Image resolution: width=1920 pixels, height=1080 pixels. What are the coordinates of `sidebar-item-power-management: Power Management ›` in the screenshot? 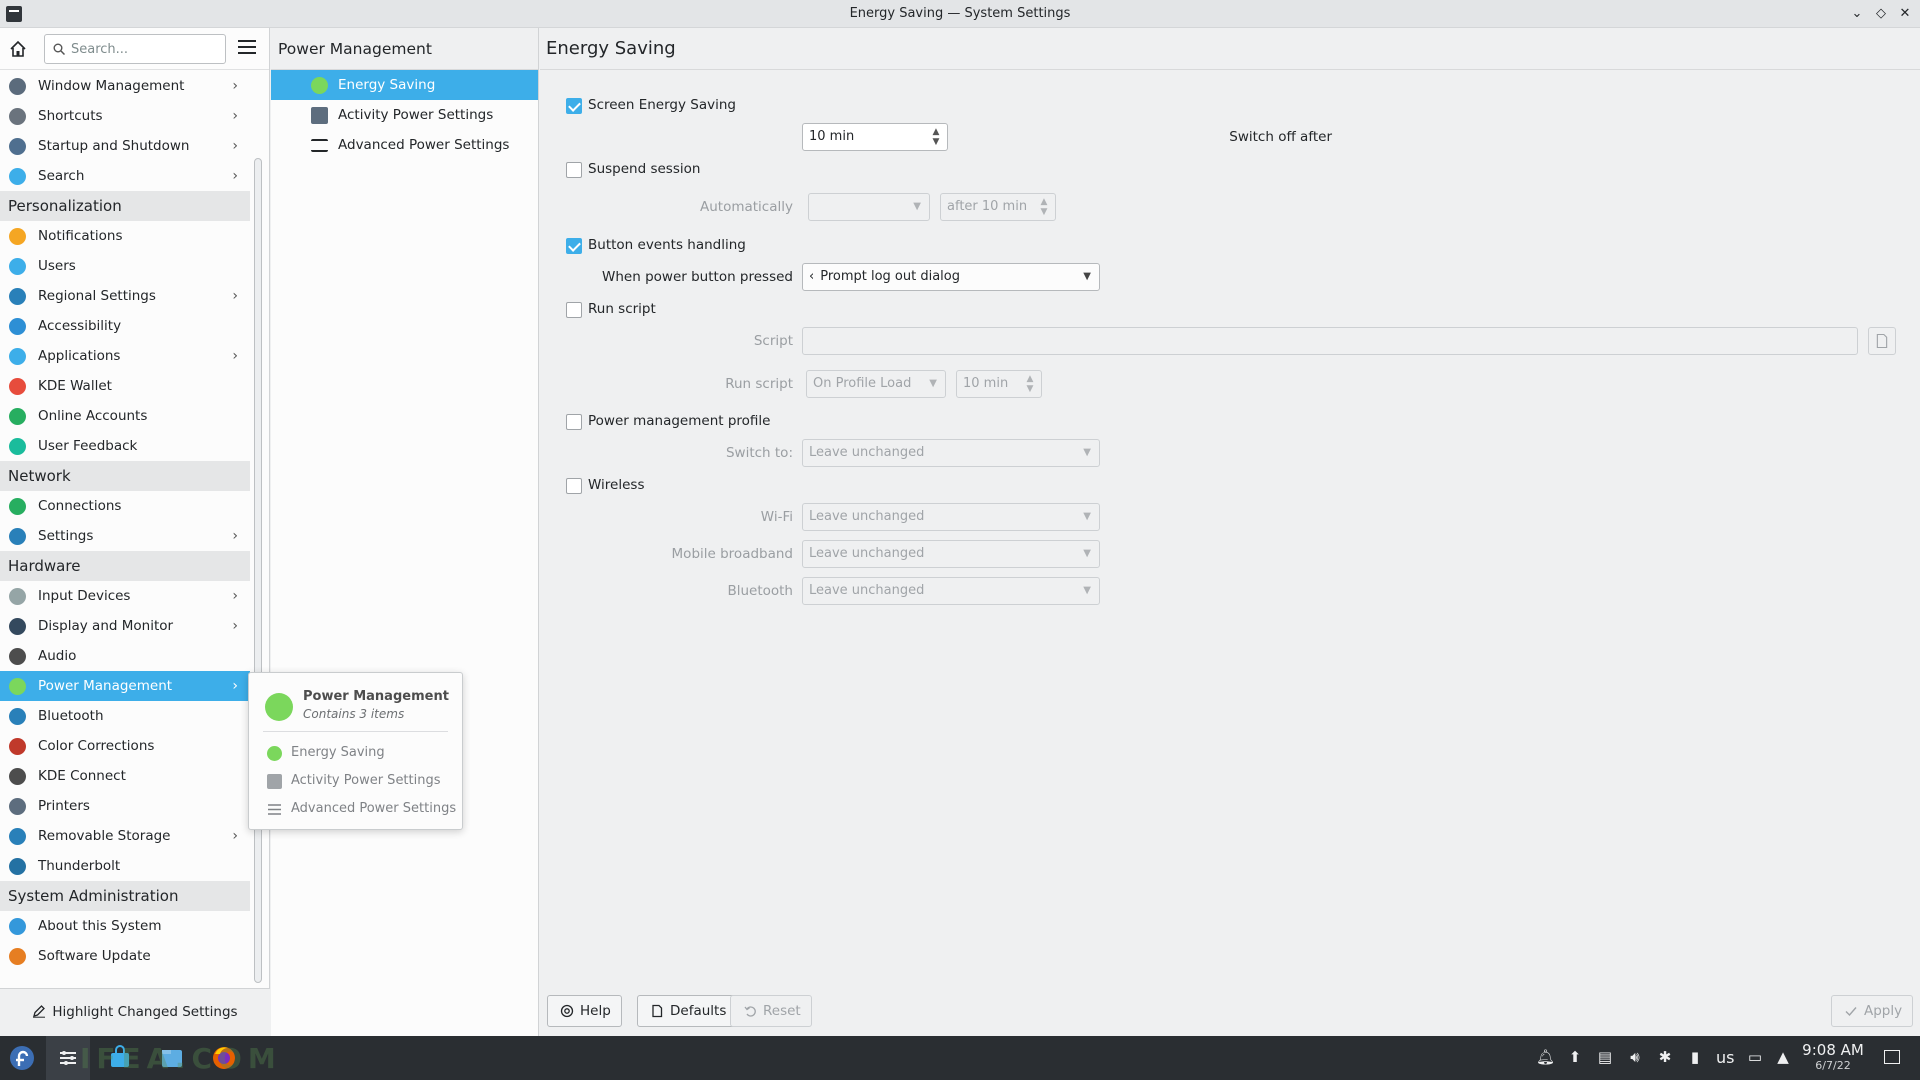 It's located at (125, 686).